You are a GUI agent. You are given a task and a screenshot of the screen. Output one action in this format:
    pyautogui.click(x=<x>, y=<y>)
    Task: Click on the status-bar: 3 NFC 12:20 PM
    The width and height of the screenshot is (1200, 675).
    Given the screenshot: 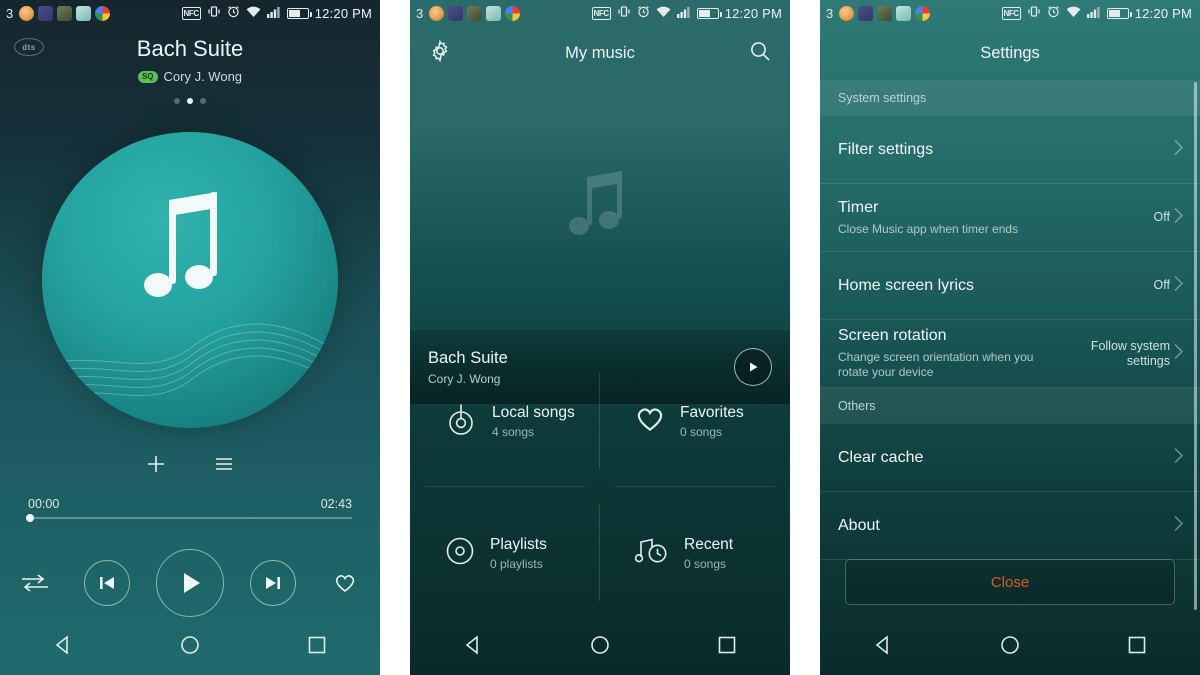 What is the action you would take?
    pyautogui.click(x=1010, y=13)
    